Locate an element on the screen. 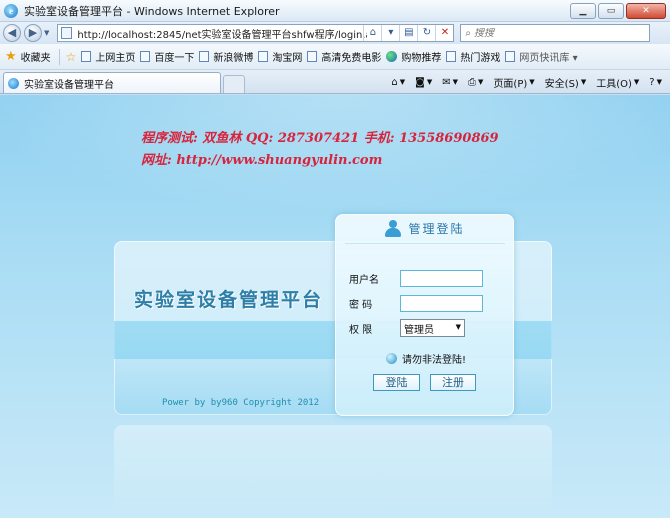  refresh-icon: ↻ is located at coordinates (426, 33).